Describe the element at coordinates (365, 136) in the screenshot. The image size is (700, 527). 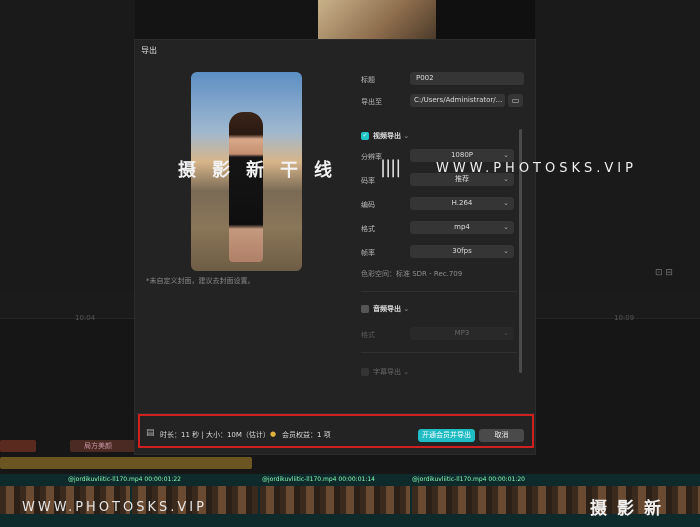
I see `checkbox-checked-icon: ✓` at that location.